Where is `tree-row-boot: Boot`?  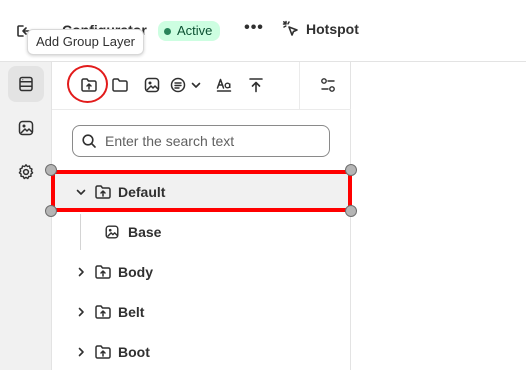
tree-row-boot: Boot is located at coordinates (201, 352).